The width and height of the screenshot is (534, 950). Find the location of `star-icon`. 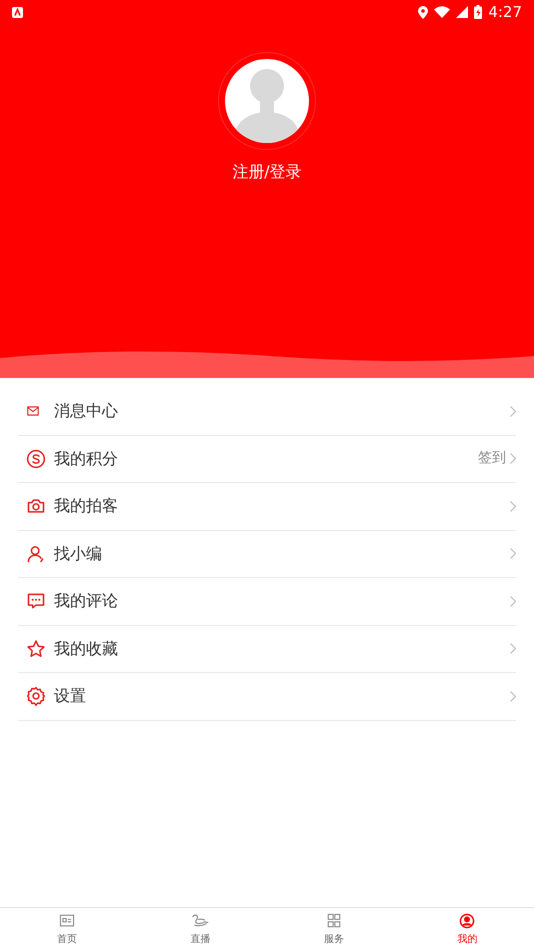

star-icon is located at coordinates (36, 648).